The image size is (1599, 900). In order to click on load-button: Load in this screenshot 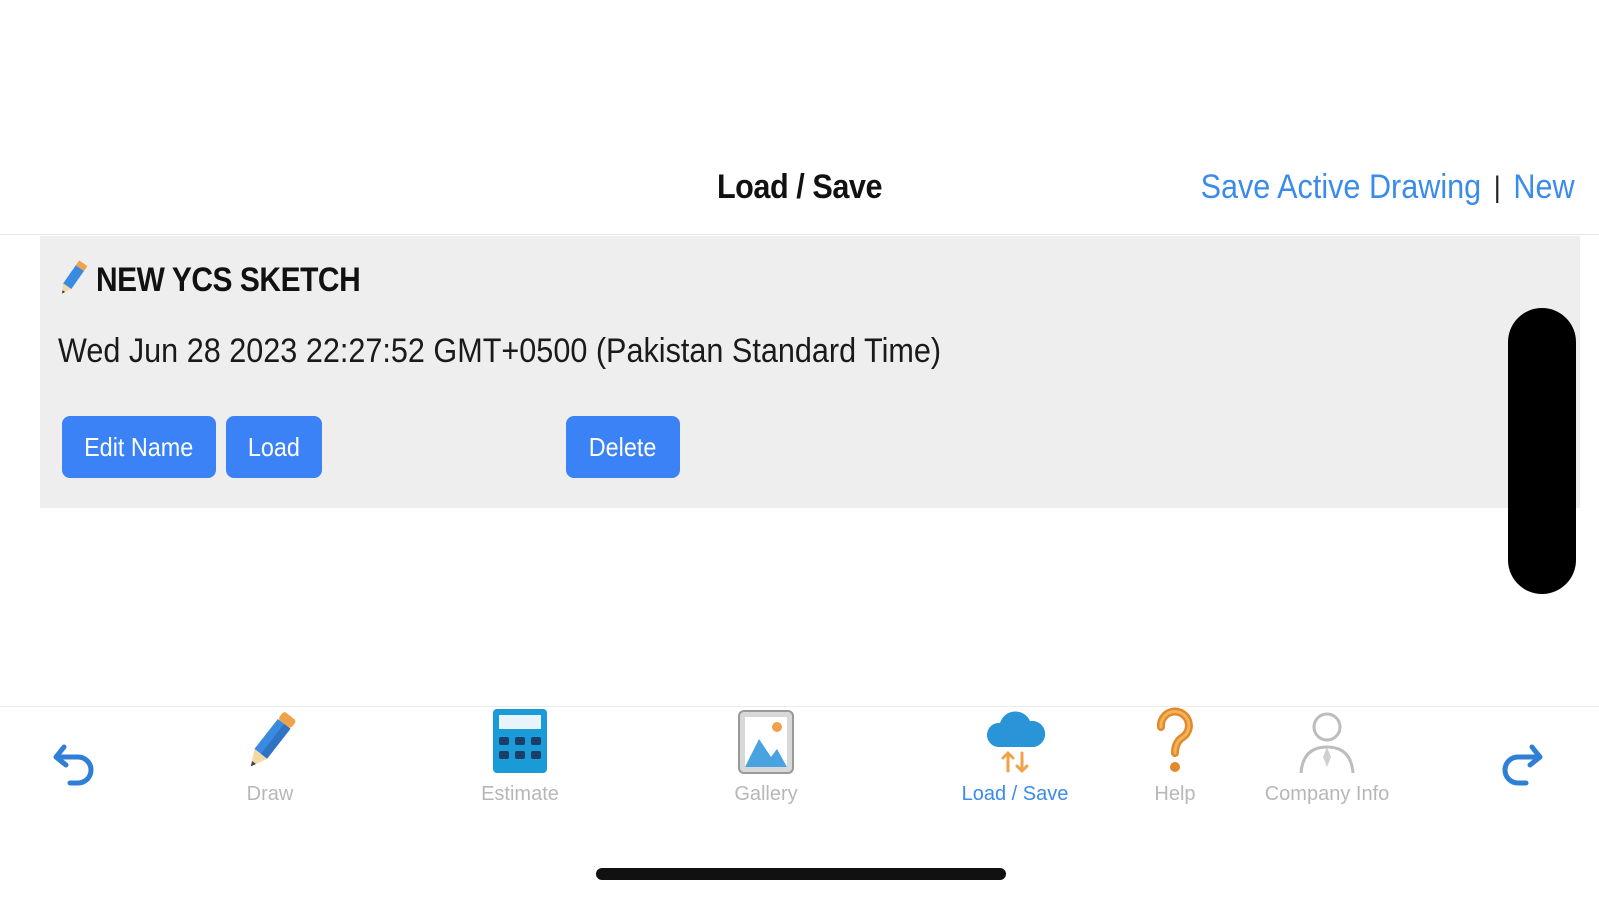, I will do `click(274, 447)`.